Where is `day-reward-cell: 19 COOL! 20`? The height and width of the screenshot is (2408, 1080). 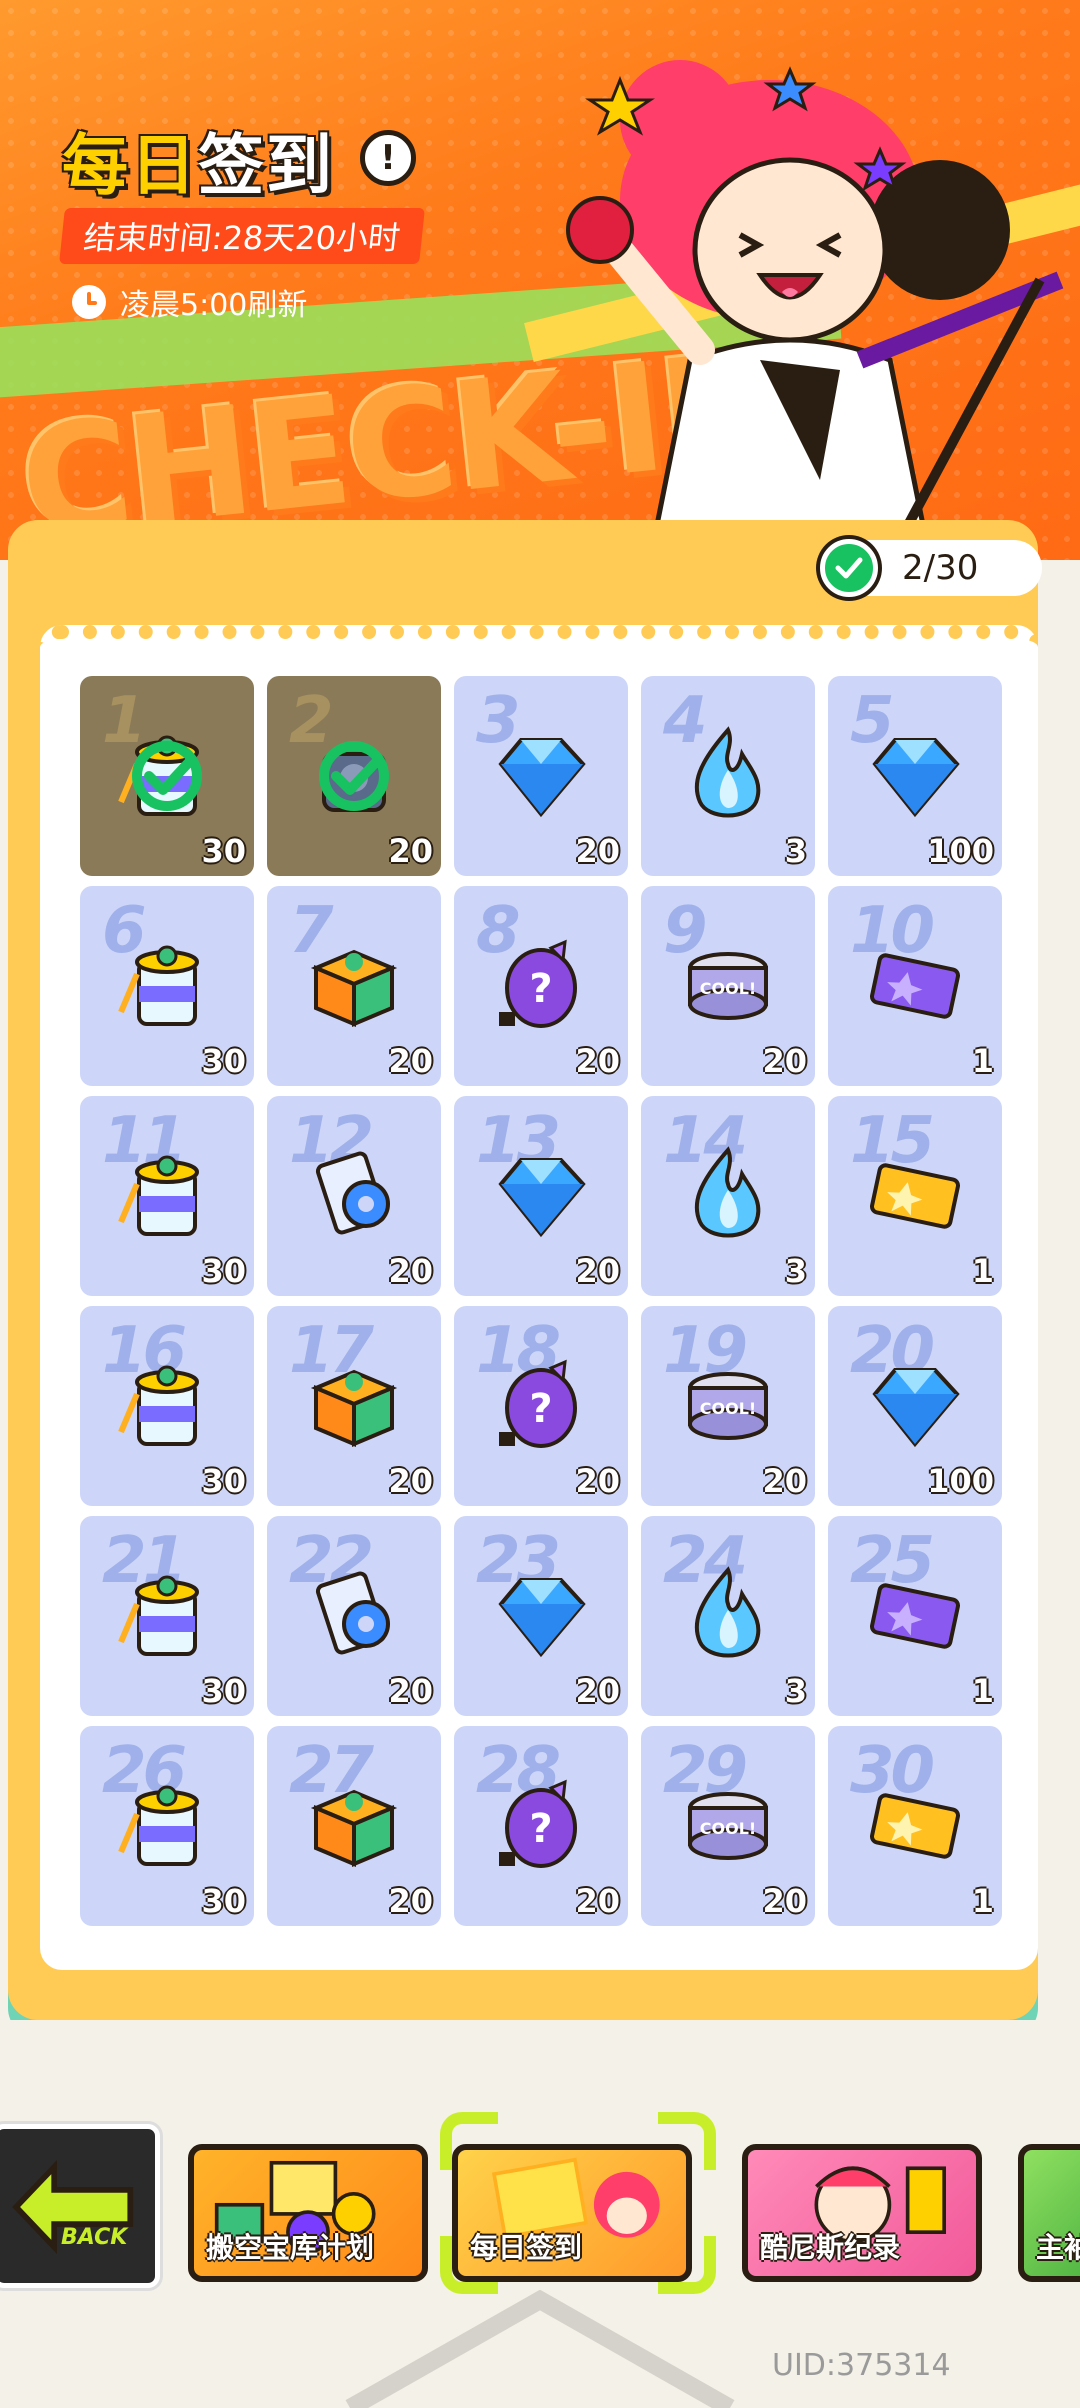
day-reward-cell: 19 COOL! 20 is located at coordinates (728, 1406).